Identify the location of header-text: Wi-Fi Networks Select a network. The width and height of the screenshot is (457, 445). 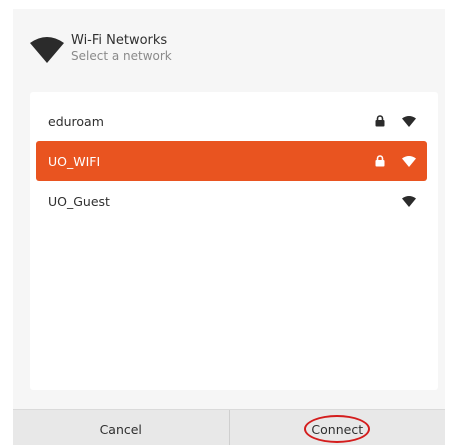
(121, 48).